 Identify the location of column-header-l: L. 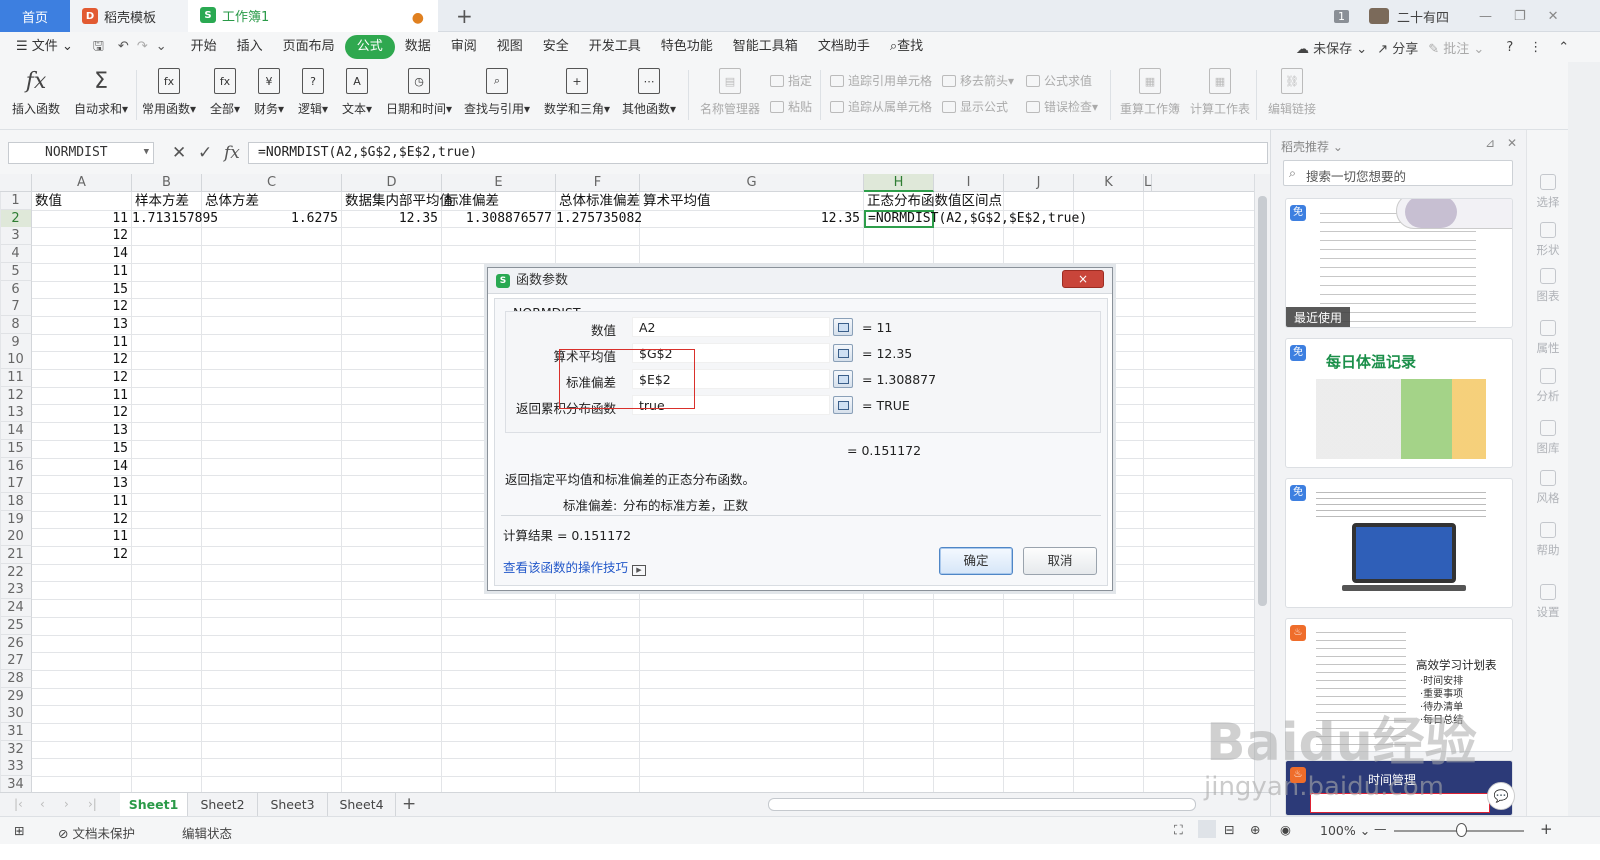
(1148, 183).